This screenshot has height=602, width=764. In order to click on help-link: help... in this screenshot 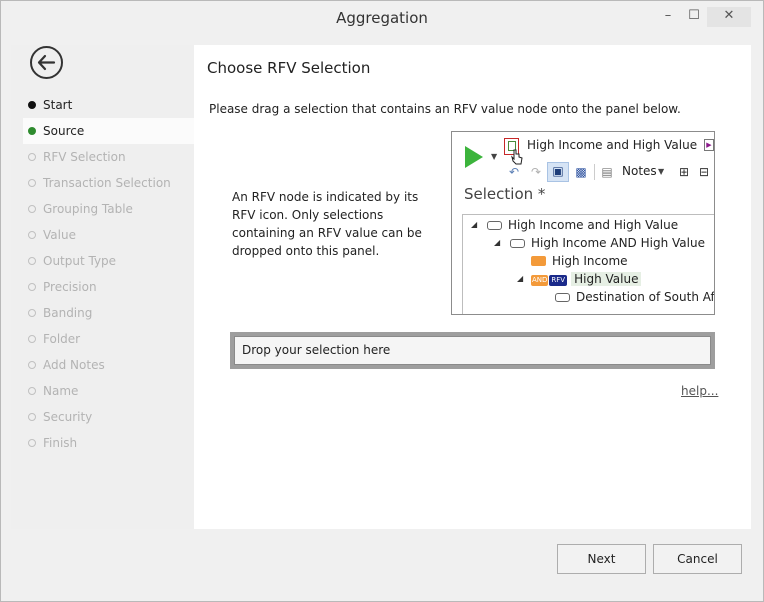, I will do `click(699, 391)`.